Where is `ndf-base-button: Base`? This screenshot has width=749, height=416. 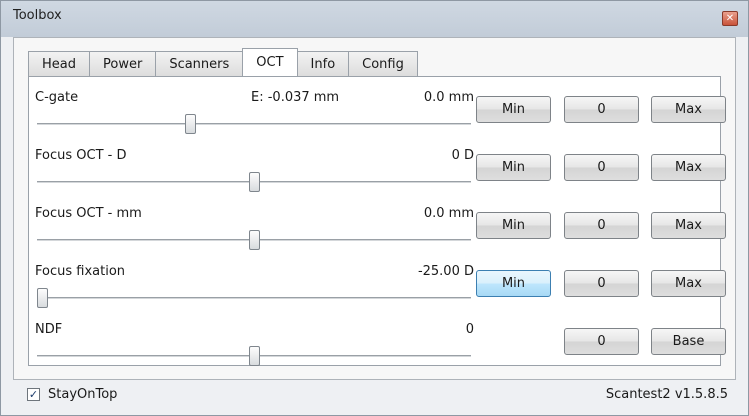 ndf-base-button: Base is located at coordinates (688, 341).